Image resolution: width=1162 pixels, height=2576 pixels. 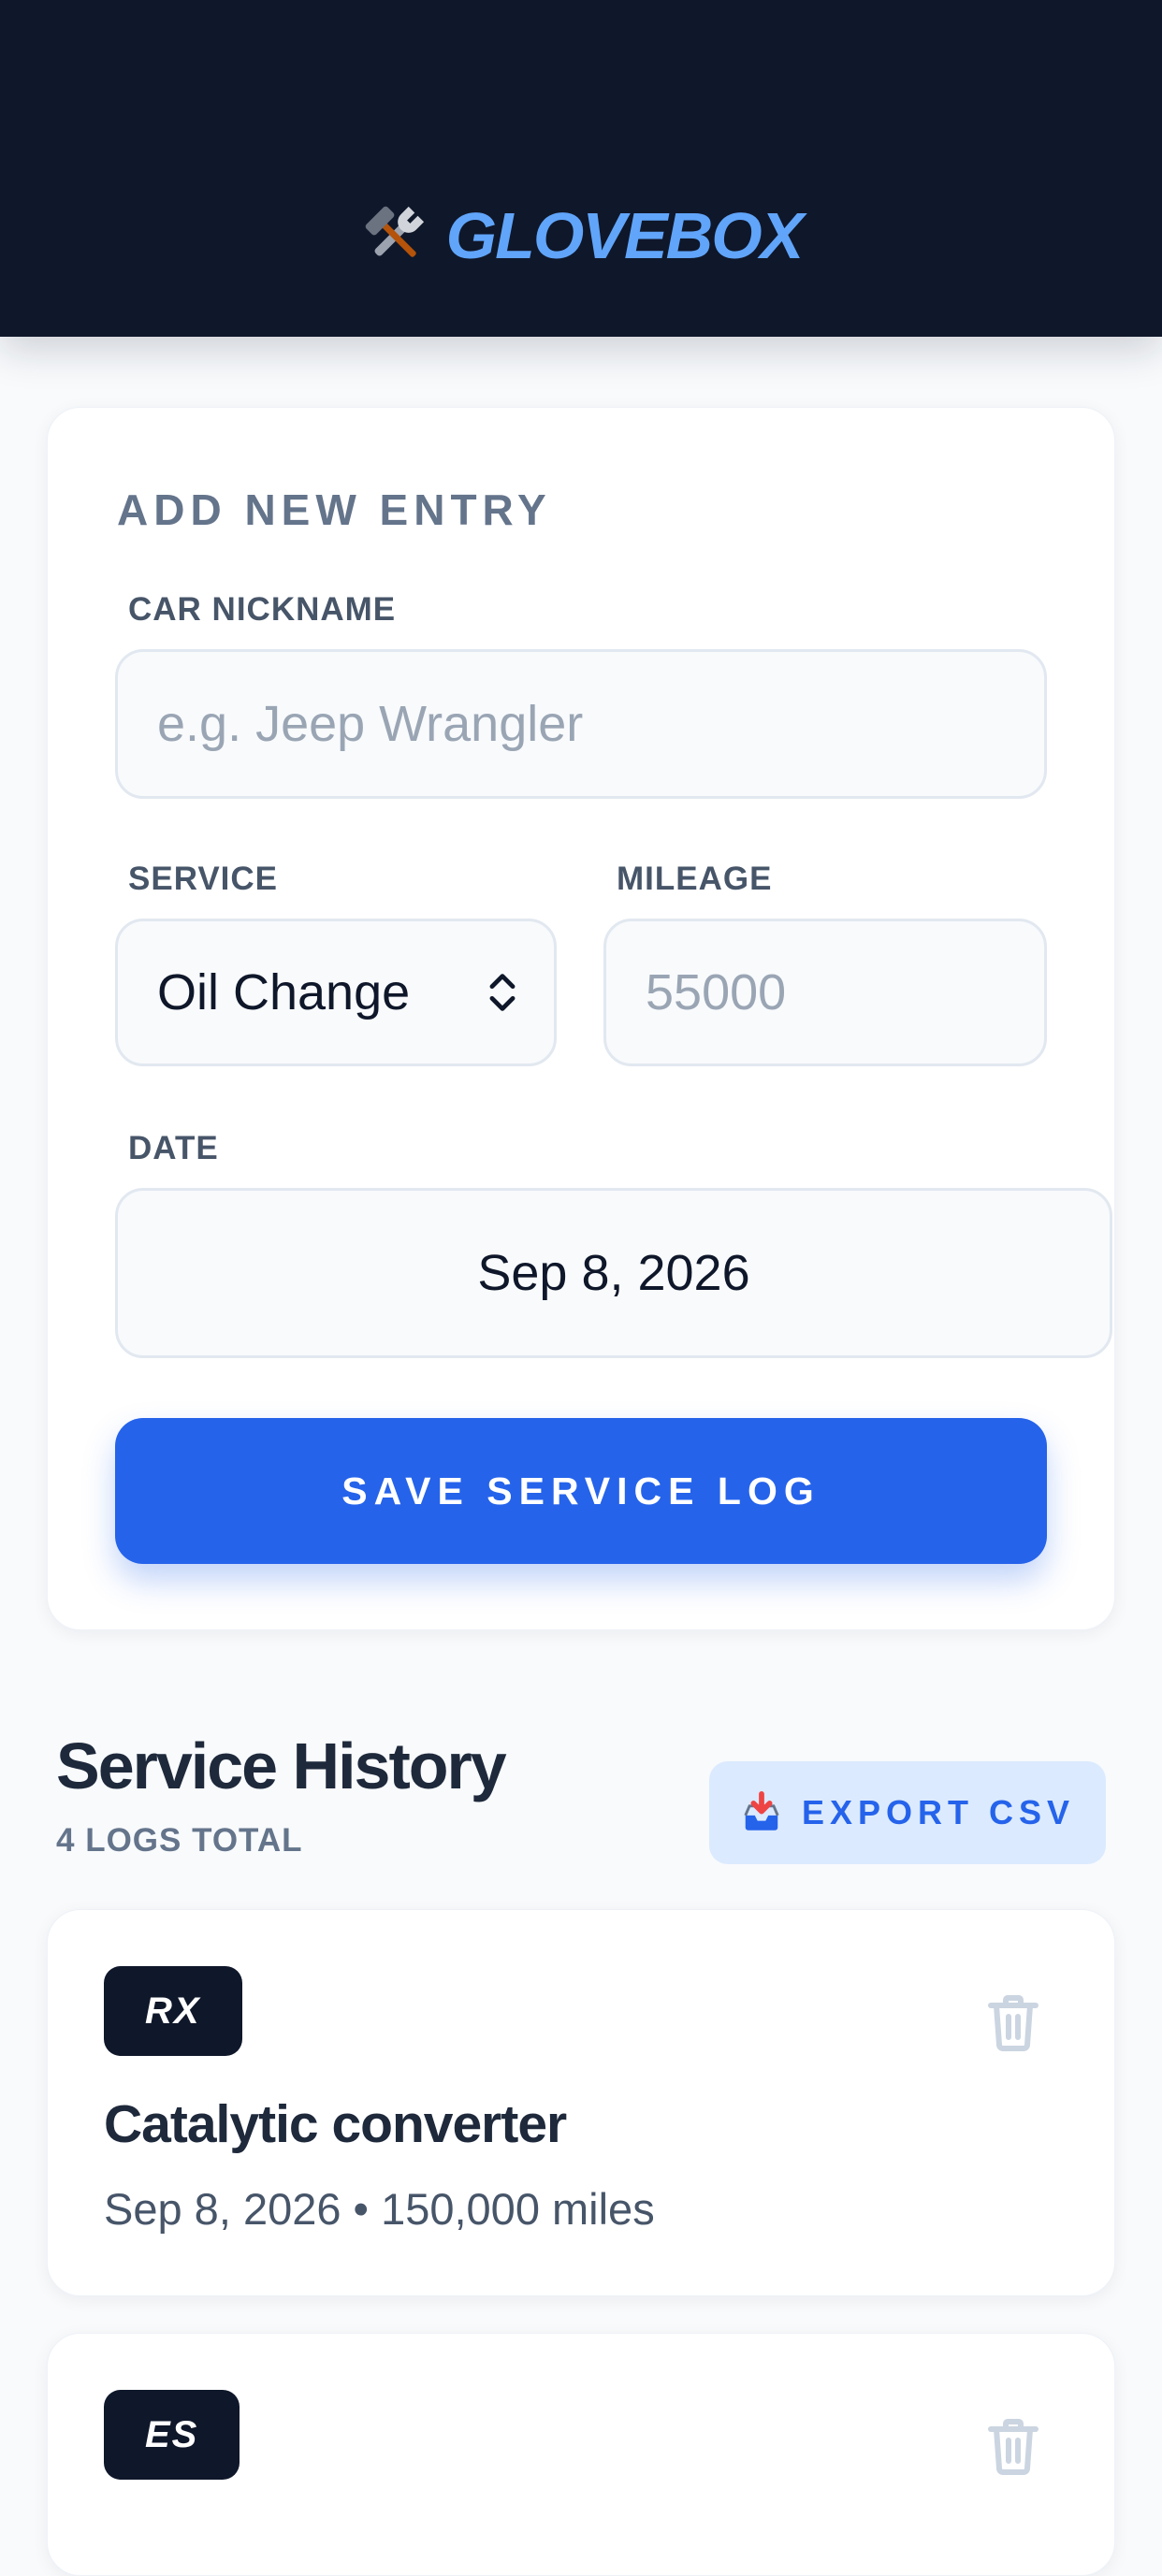 What do you see at coordinates (939, 1812) in the screenshot?
I see `export-label: EXPORT CSV` at bounding box center [939, 1812].